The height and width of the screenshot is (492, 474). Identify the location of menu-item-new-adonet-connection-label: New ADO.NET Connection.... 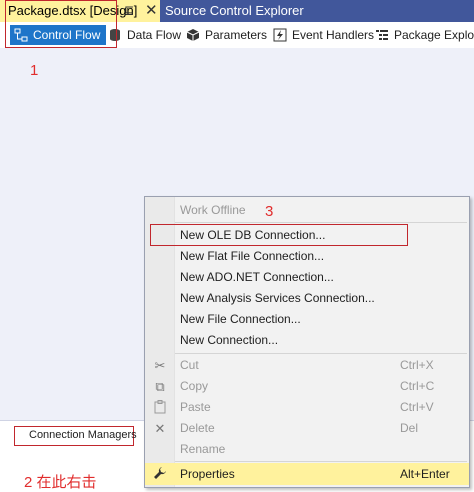
(257, 277).